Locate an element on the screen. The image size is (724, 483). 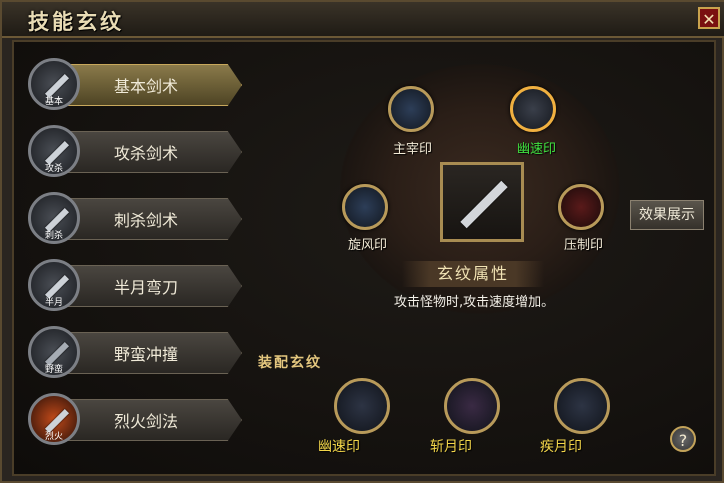
sword-icon is located at coordinates (484, 204).